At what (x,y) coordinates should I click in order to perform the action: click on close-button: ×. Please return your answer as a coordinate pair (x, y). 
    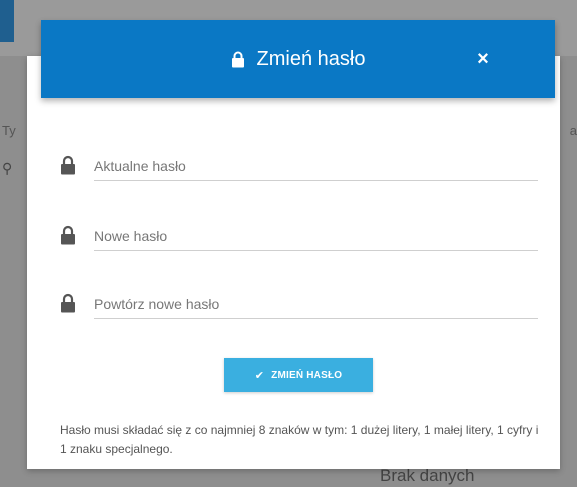
    Looking at the image, I should click on (483, 59).